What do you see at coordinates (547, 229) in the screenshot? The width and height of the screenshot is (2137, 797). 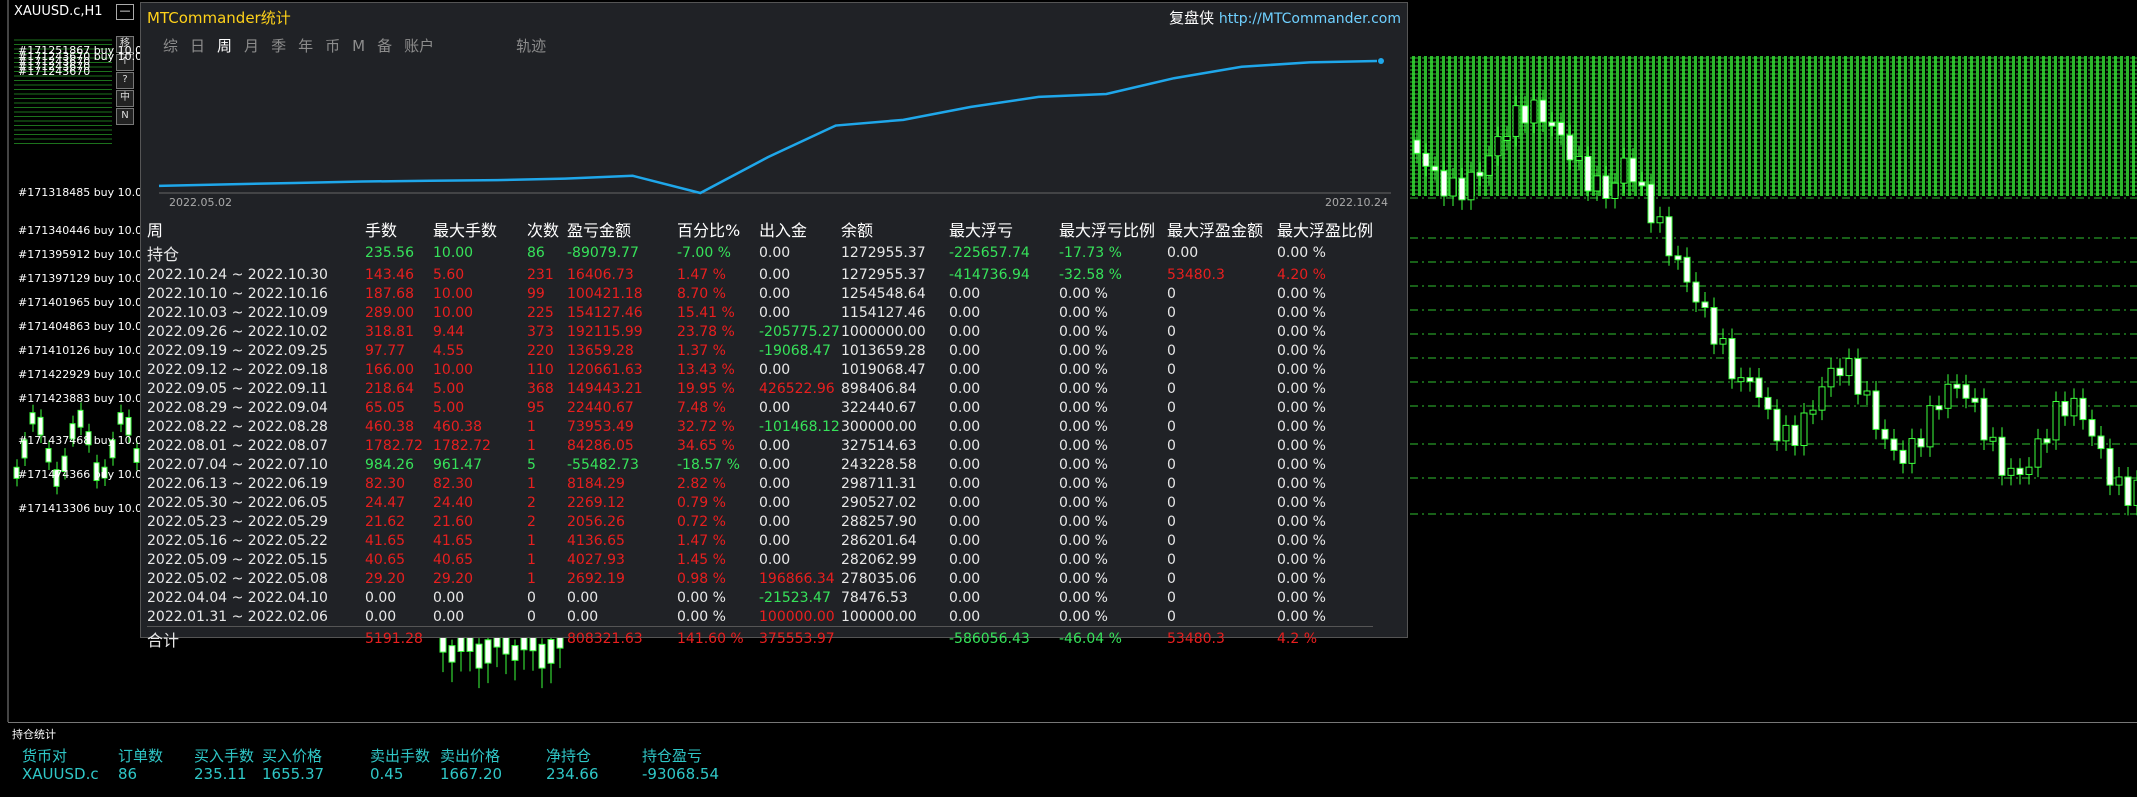 I see `column-header: 次数` at bounding box center [547, 229].